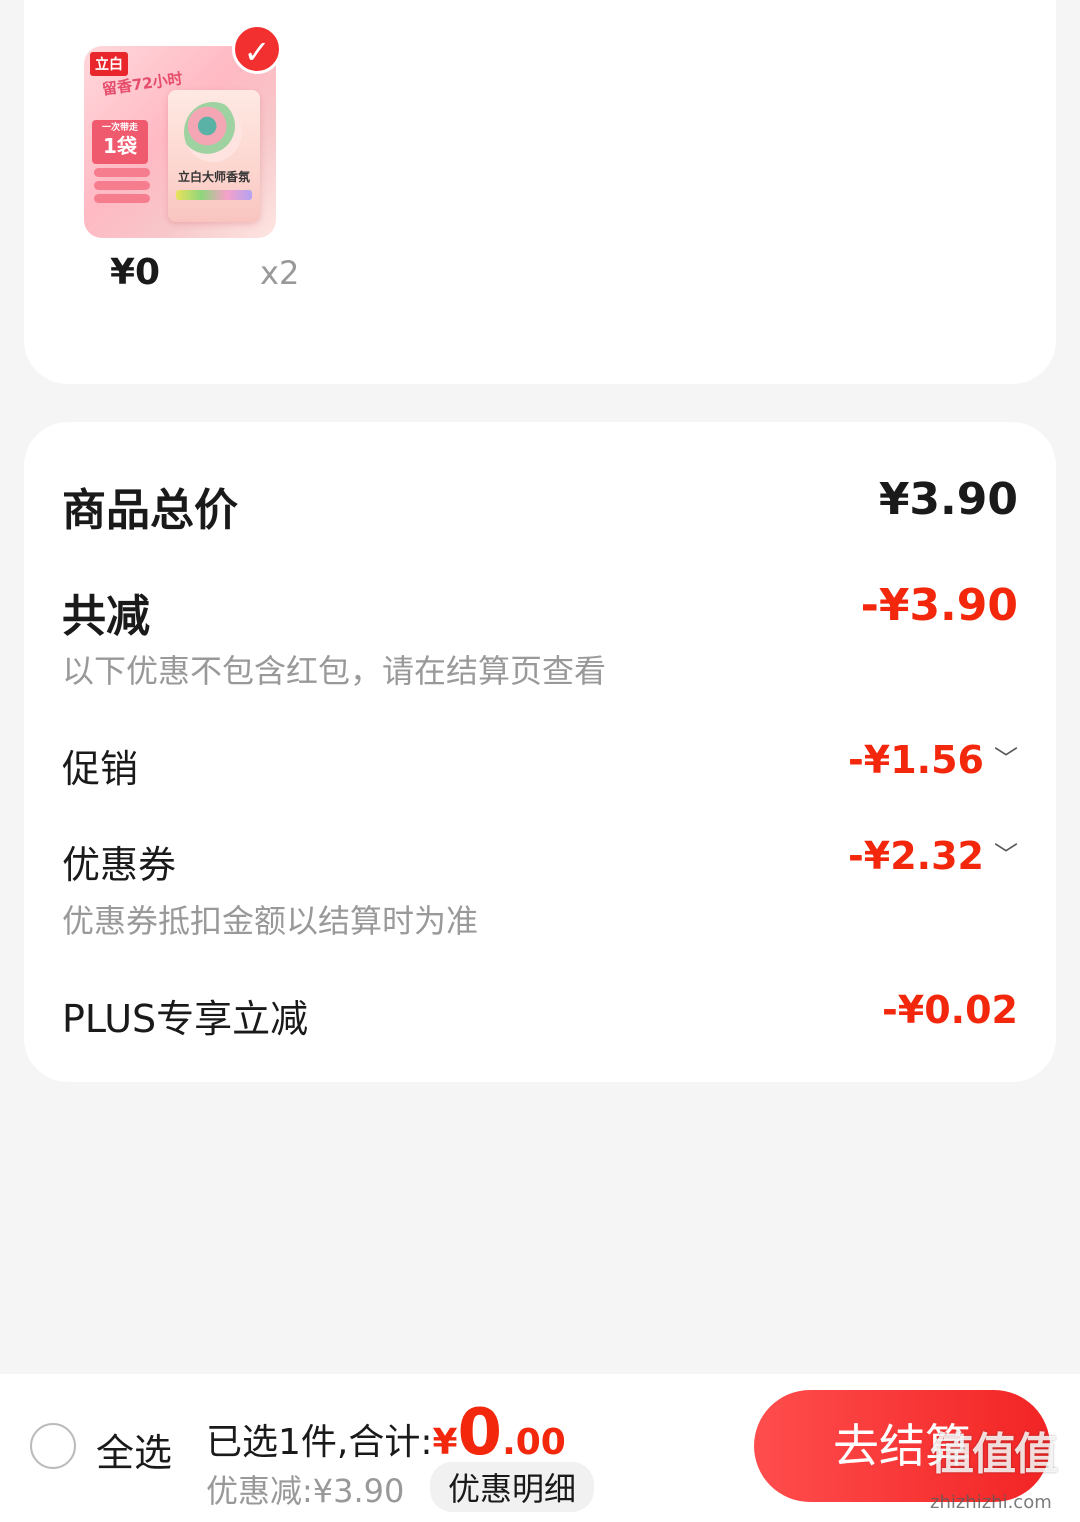  I want to click on select-all-radio, so click(53, 1446).